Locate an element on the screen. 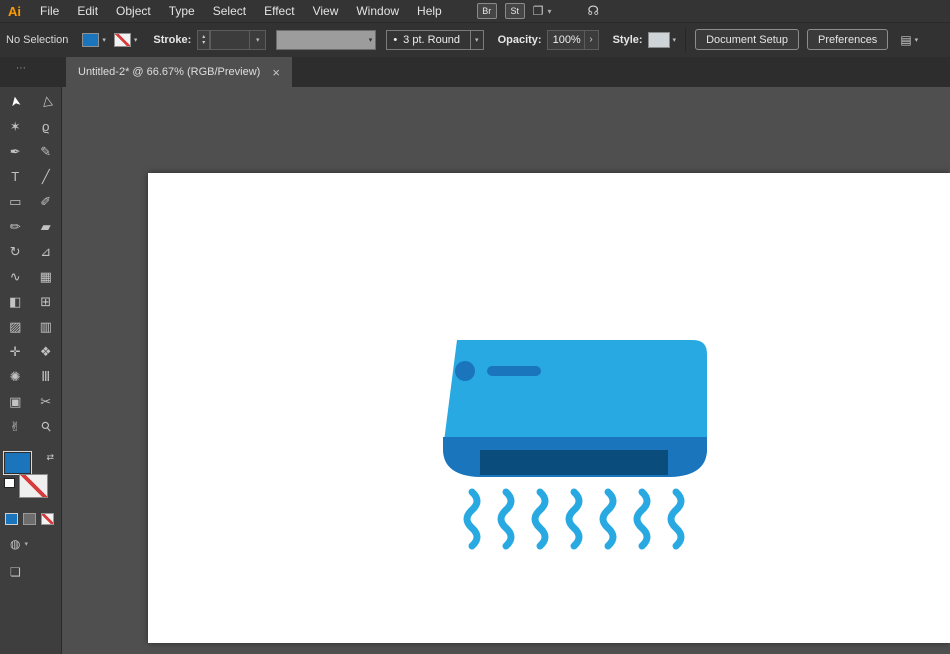  swap-fill-stroke-icon: ⇄ is located at coordinates (50, 457).